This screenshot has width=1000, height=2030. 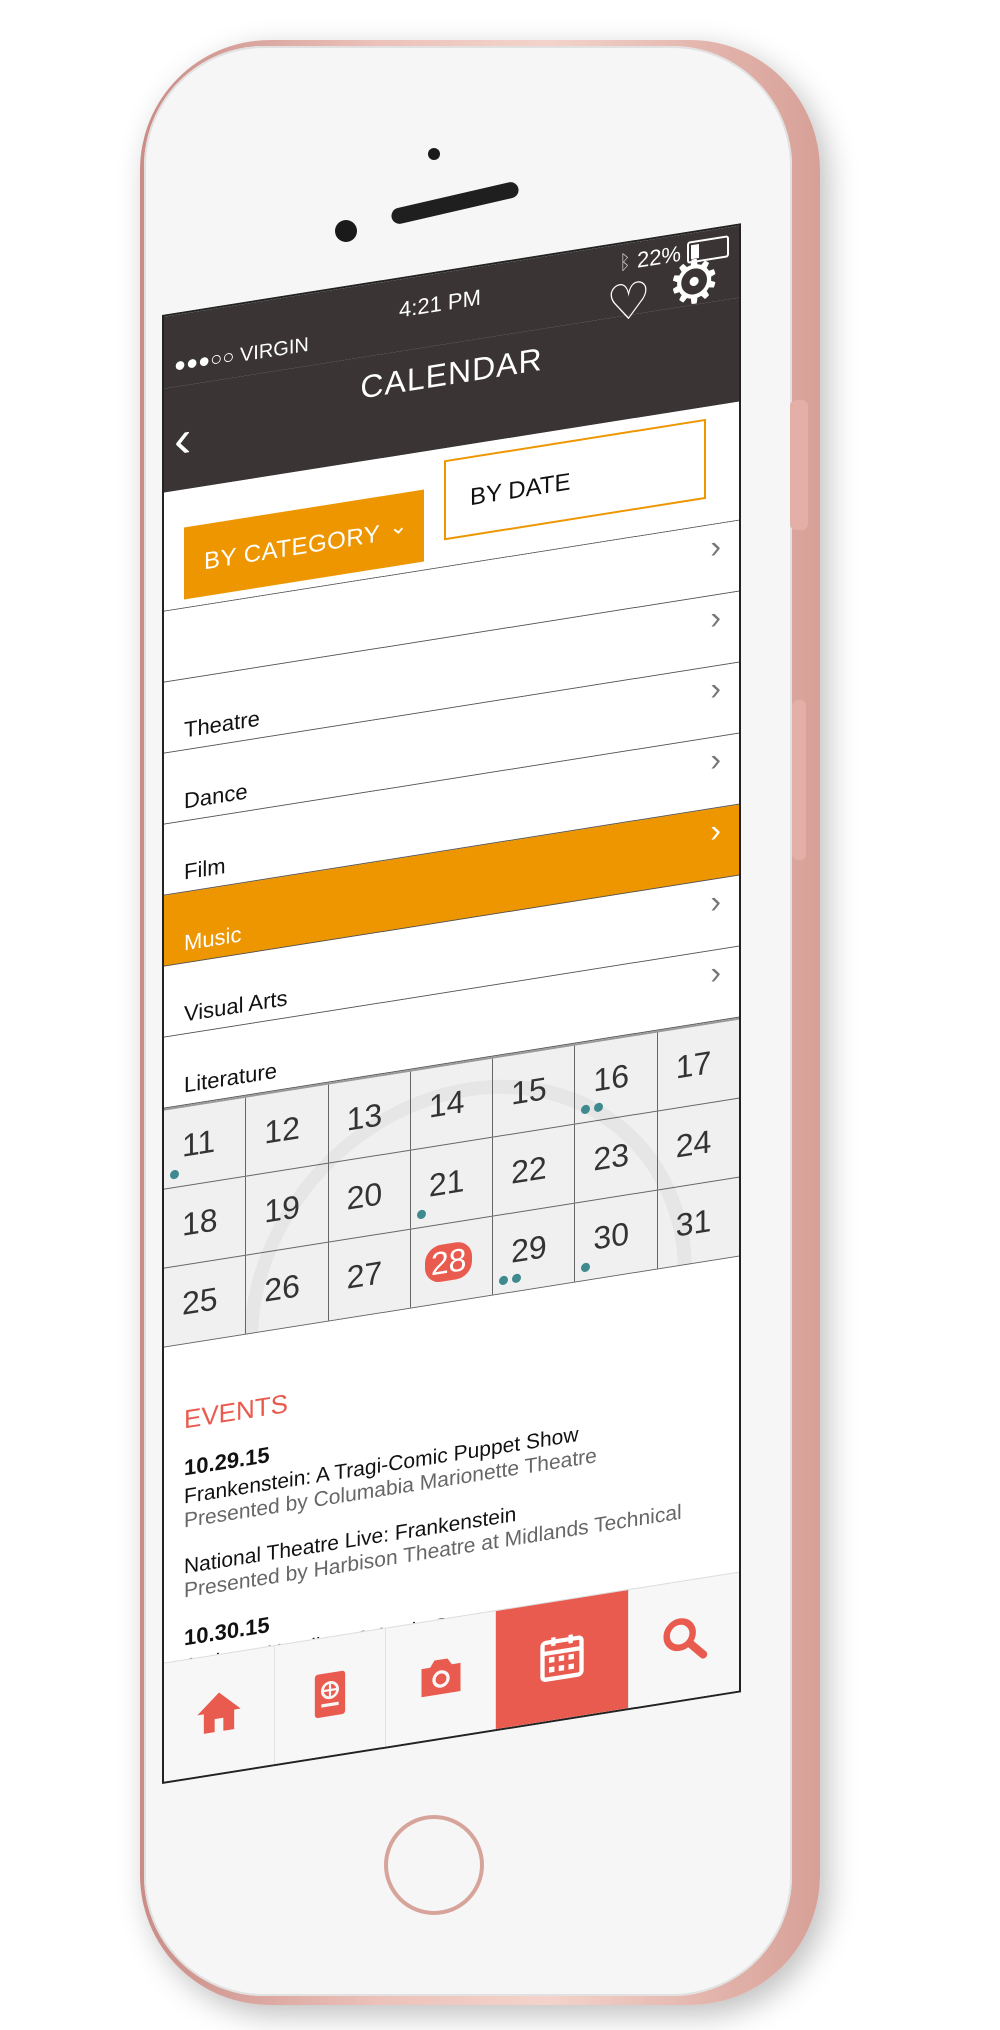 I want to click on day-number: 18, so click(x=200, y=1222).